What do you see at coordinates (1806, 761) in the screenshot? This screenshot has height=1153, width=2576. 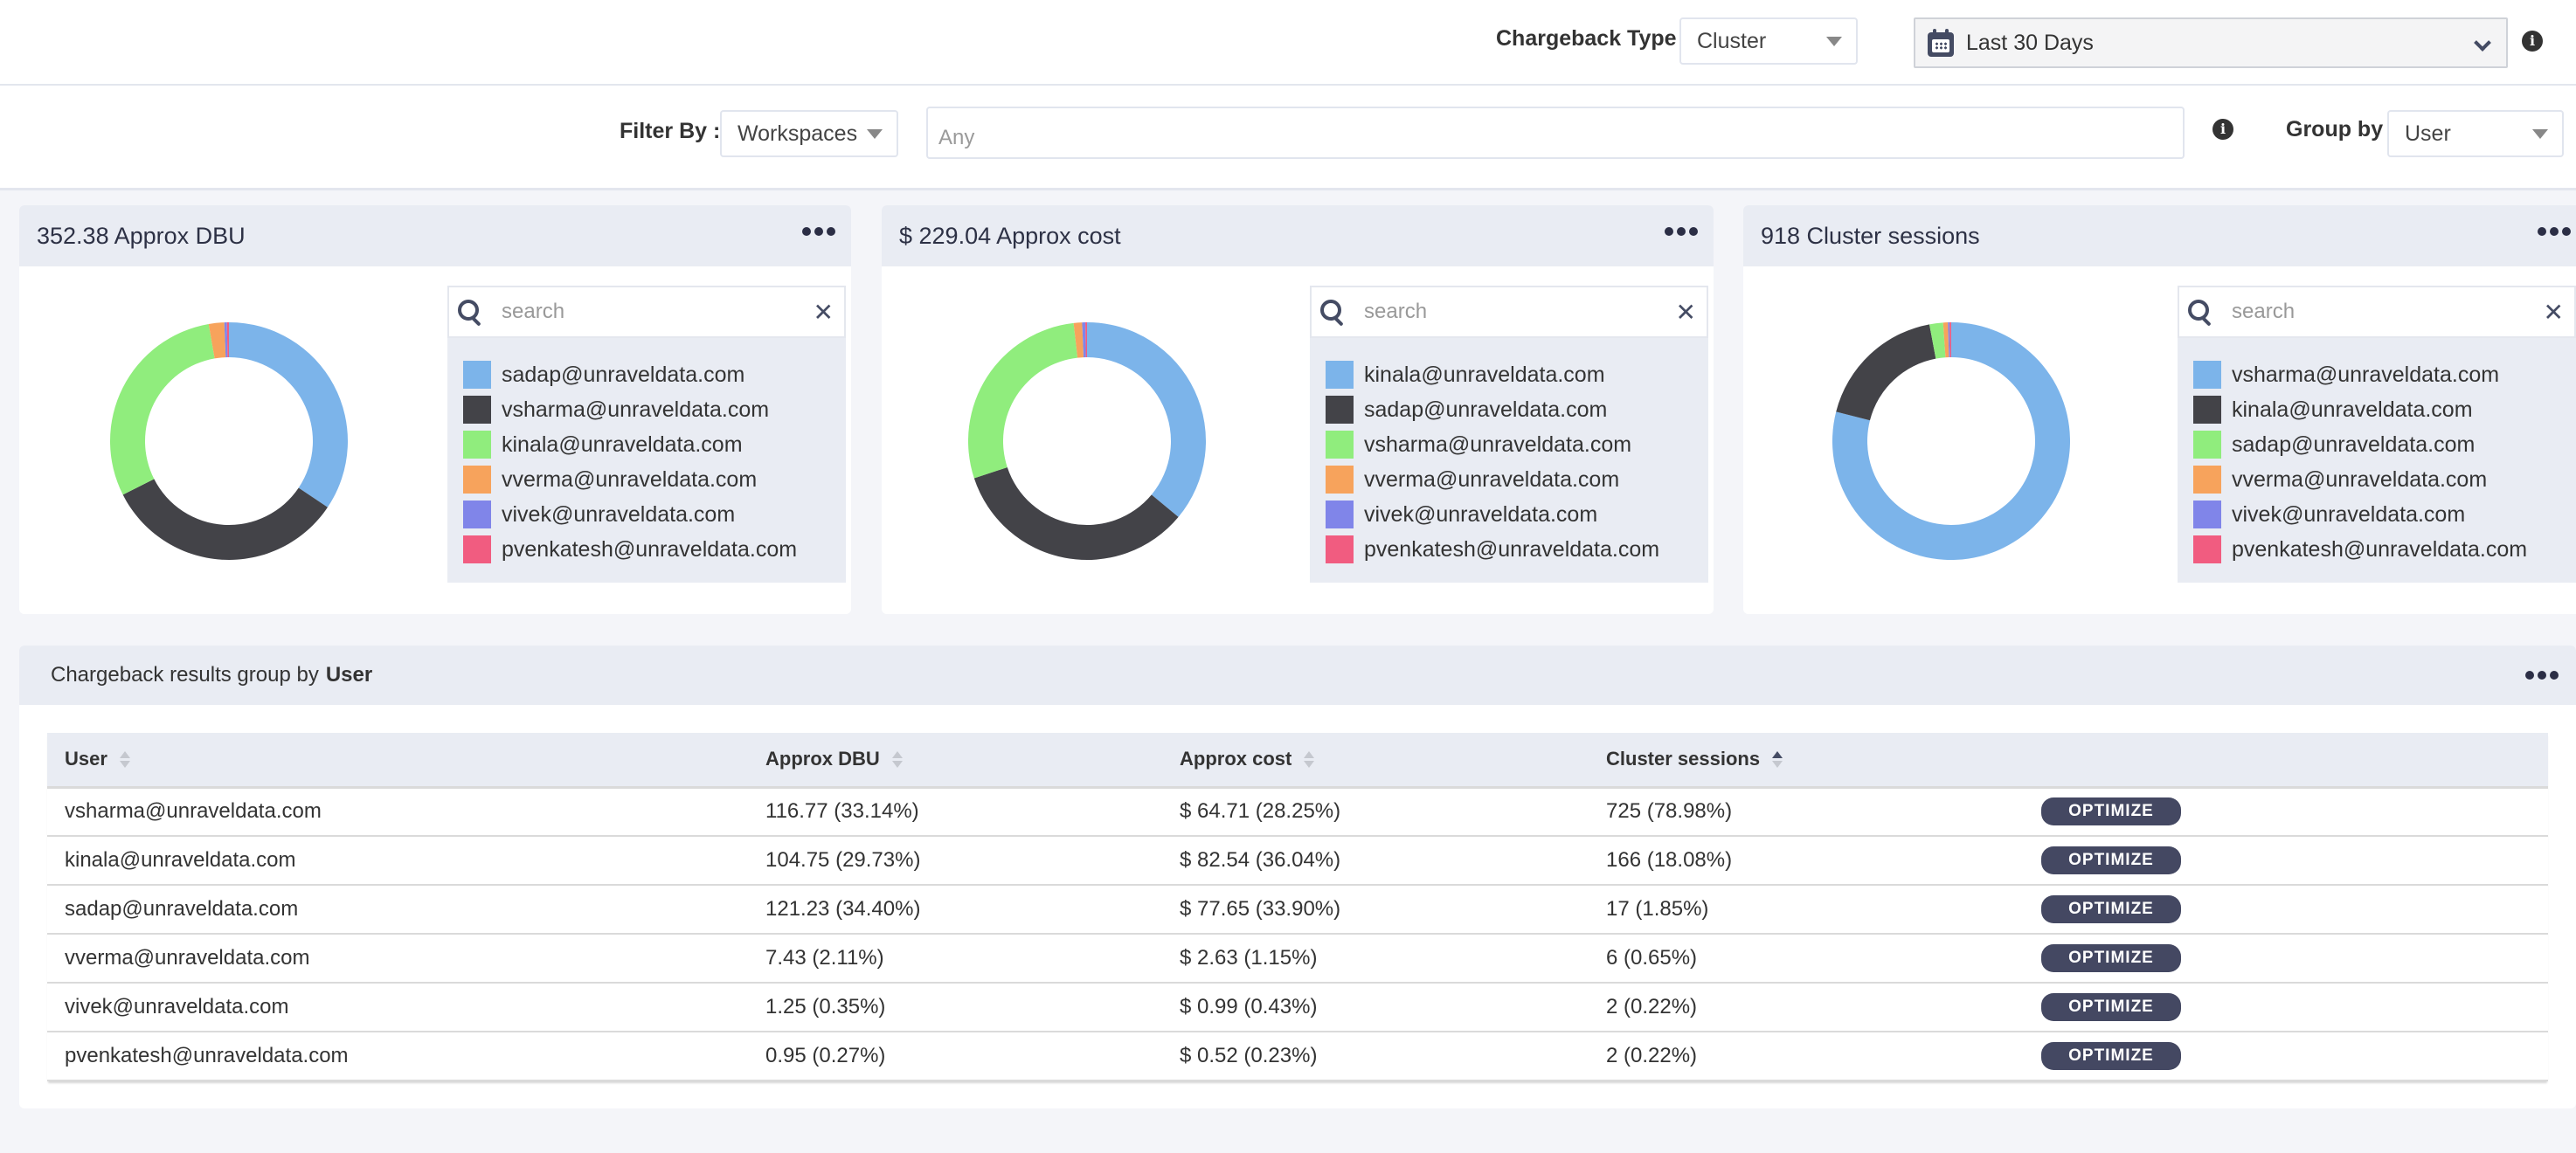 I see `column-header-cluster-sessions: Cluster sessions` at bounding box center [1806, 761].